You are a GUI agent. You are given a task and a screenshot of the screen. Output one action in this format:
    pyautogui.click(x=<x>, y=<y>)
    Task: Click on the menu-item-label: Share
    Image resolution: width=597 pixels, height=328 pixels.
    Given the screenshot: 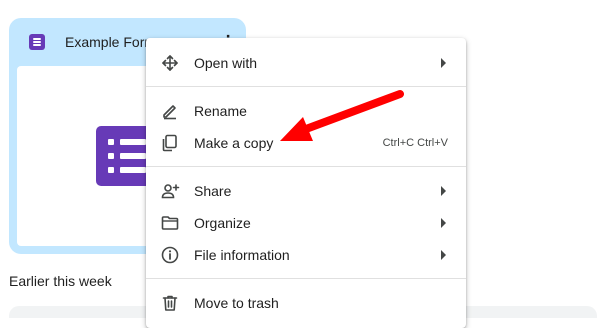 What is the action you would take?
    pyautogui.click(x=213, y=191)
    